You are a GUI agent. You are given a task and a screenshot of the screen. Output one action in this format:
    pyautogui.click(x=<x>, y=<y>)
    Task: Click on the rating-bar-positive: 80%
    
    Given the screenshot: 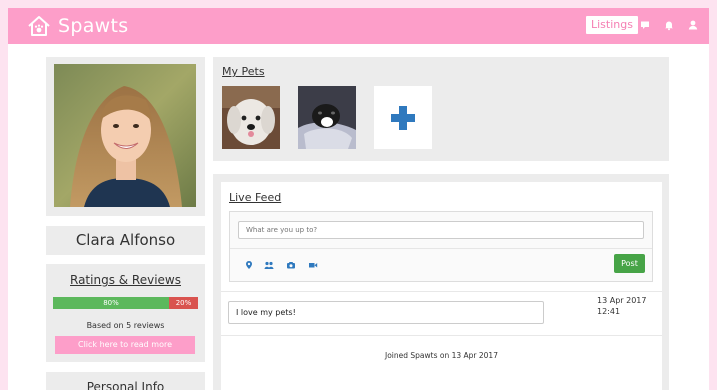 What is the action you would take?
    pyautogui.click(x=111, y=303)
    